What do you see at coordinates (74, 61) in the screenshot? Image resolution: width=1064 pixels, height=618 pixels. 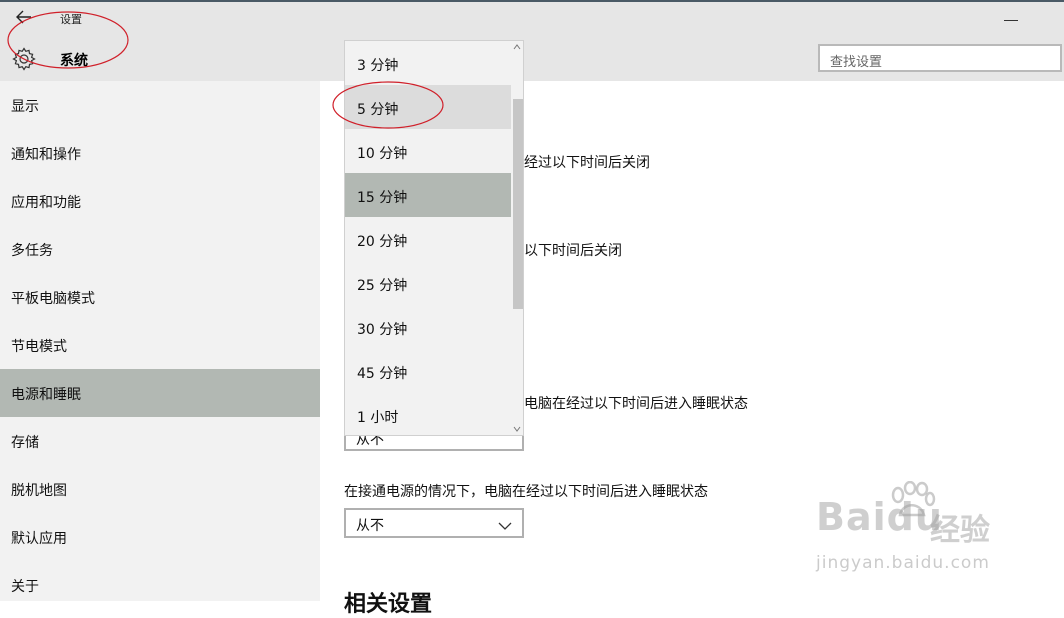 I see `section-title: 系统` at bounding box center [74, 61].